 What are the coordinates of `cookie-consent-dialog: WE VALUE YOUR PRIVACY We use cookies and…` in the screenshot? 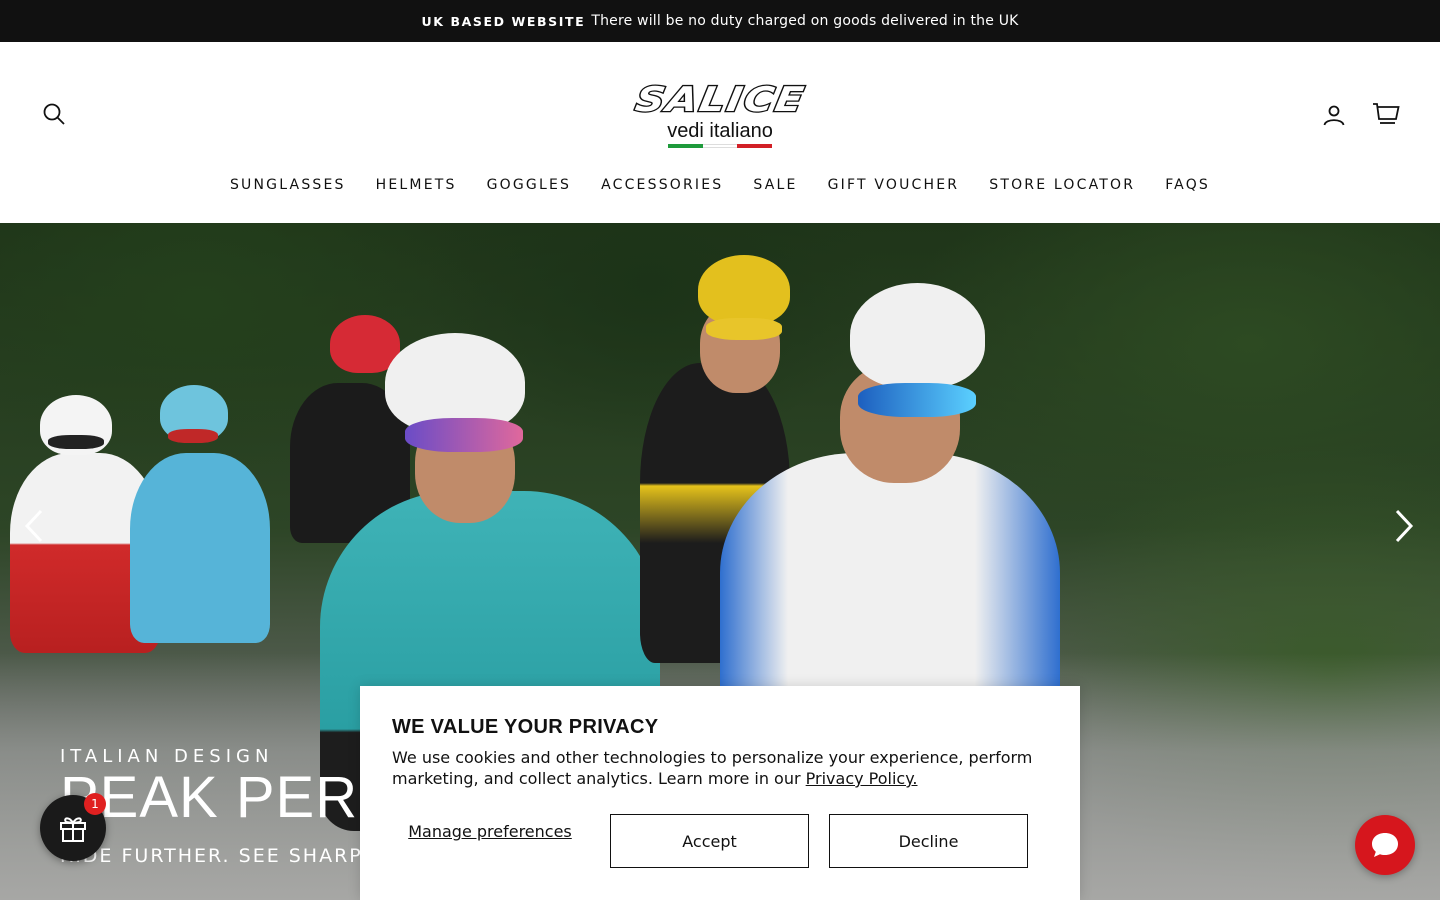 It's located at (720, 793).